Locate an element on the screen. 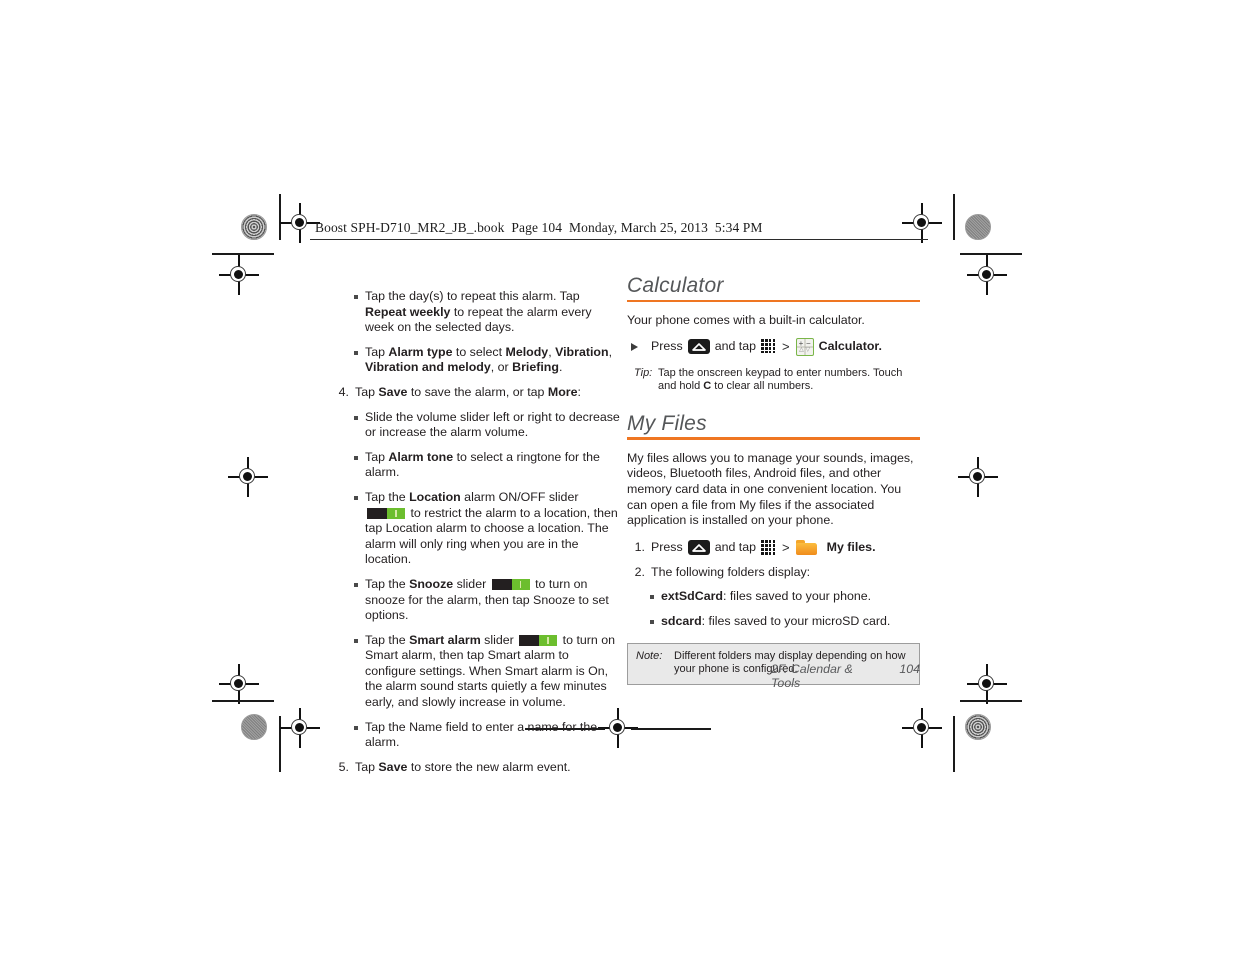 The image size is (1235, 954). arrow-bullet-icon is located at coordinates (634, 346).